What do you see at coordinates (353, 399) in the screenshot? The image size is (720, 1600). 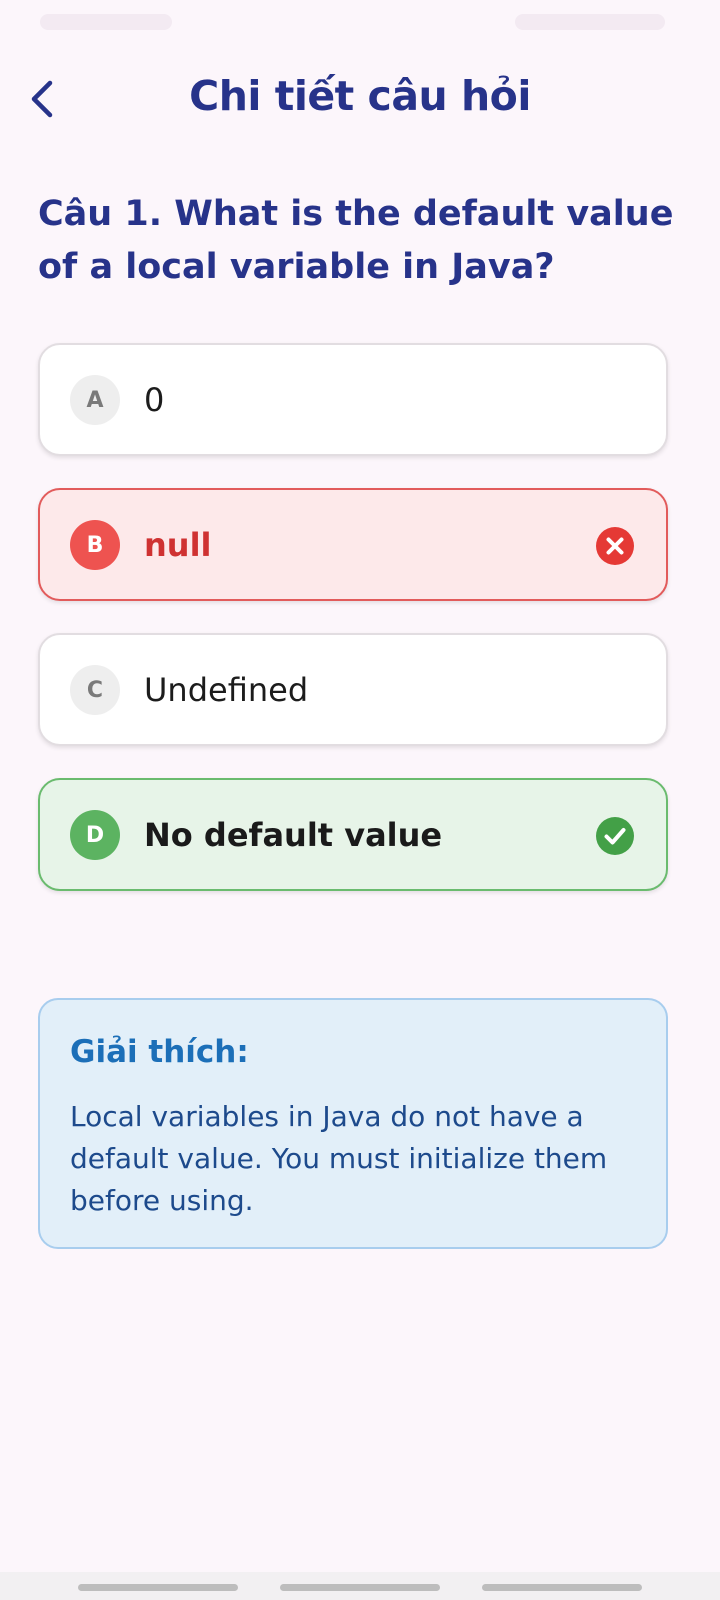 I see `option-a: A 0` at bounding box center [353, 399].